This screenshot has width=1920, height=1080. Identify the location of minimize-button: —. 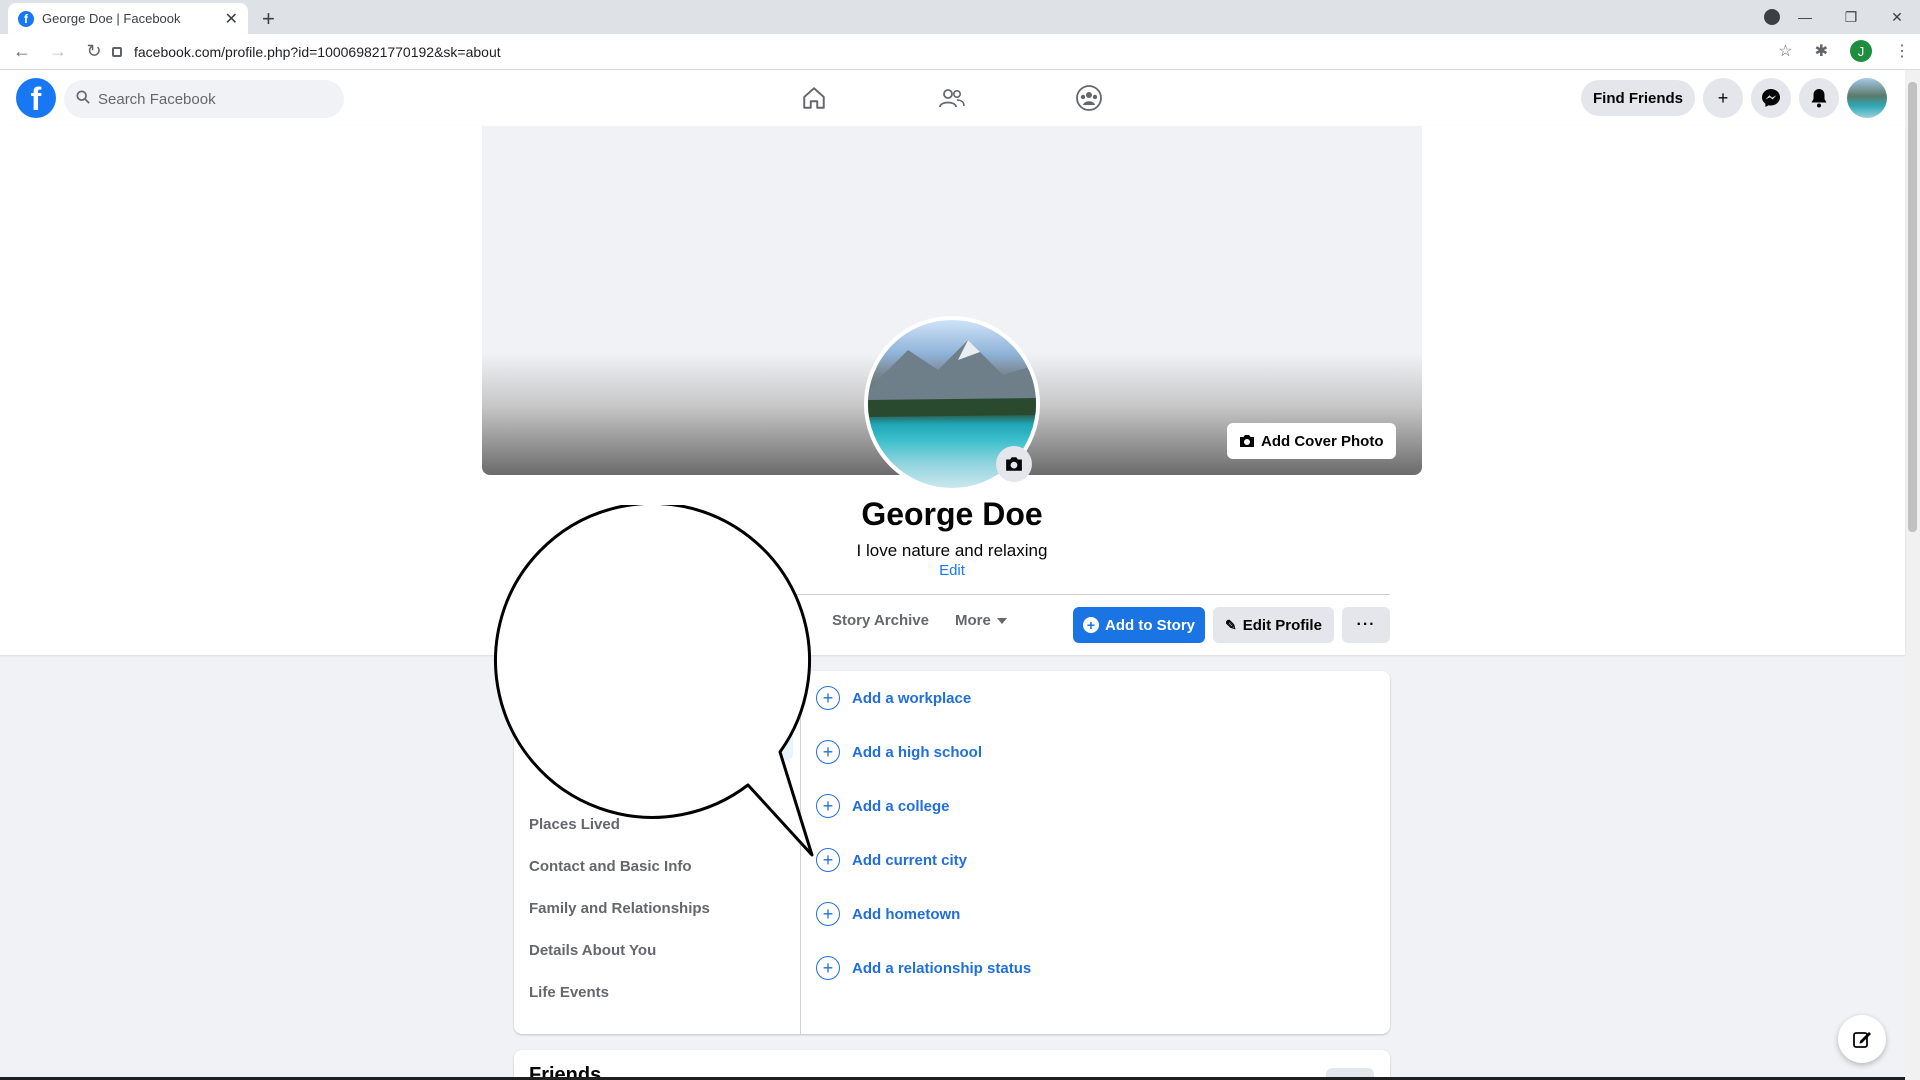
(1805, 17).